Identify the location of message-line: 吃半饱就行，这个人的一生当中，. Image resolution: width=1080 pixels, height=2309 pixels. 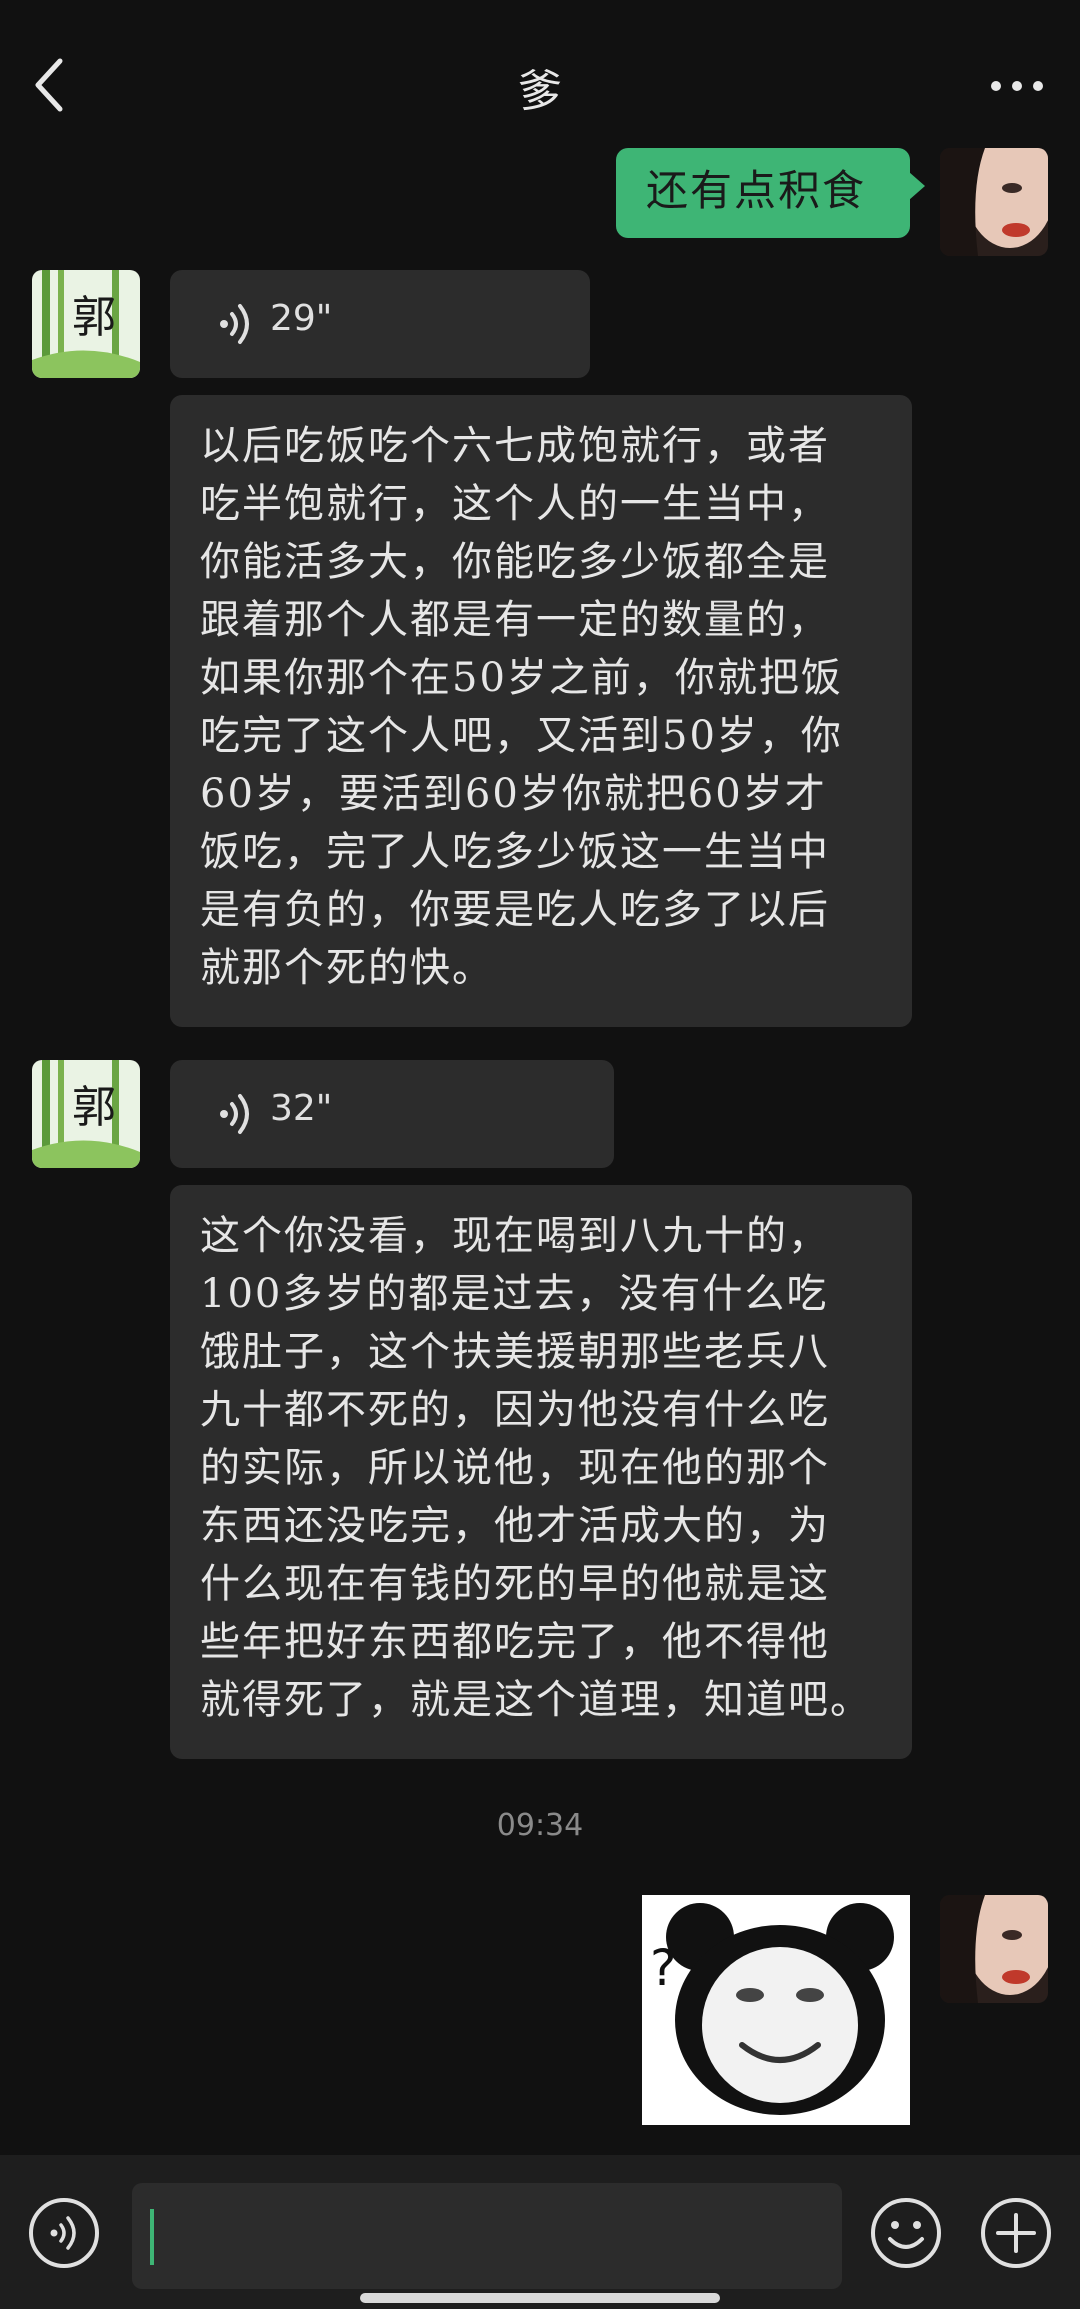
(515, 504).